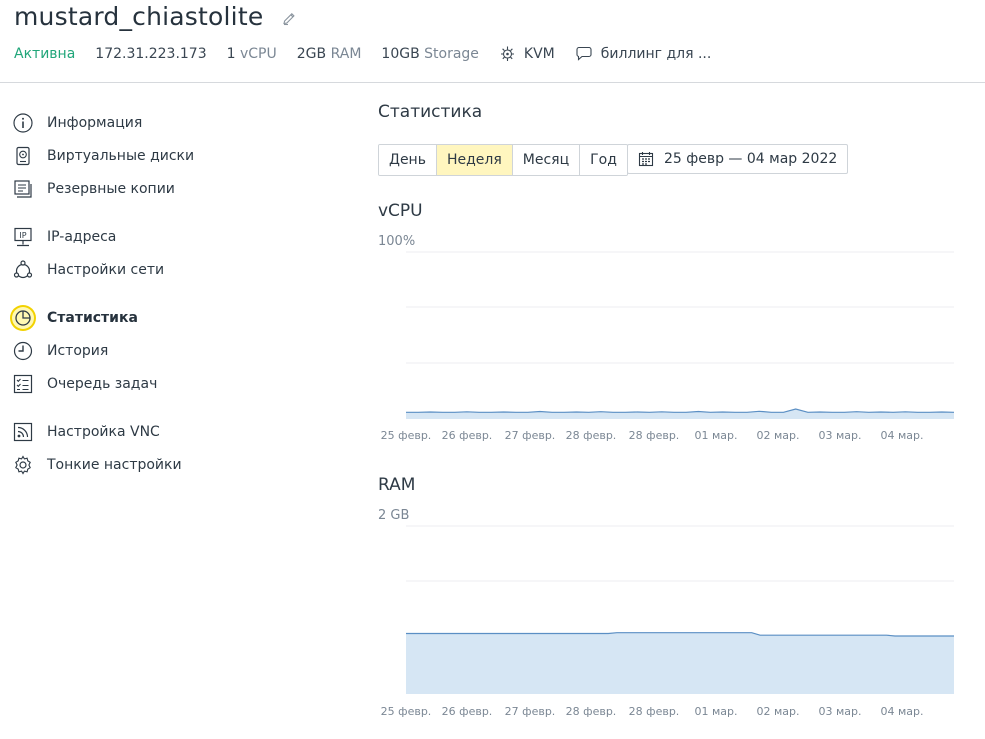 This screenshot has width=985, height=739. Describe the element at coordinates (680, 414) in the screenshot. I see `vcpu-series-area` at that location.